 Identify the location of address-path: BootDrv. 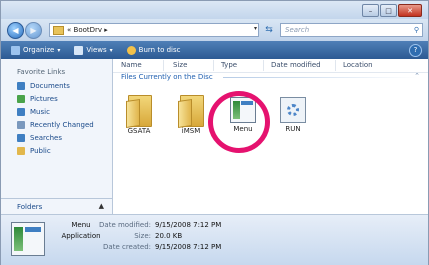
(88, 30).